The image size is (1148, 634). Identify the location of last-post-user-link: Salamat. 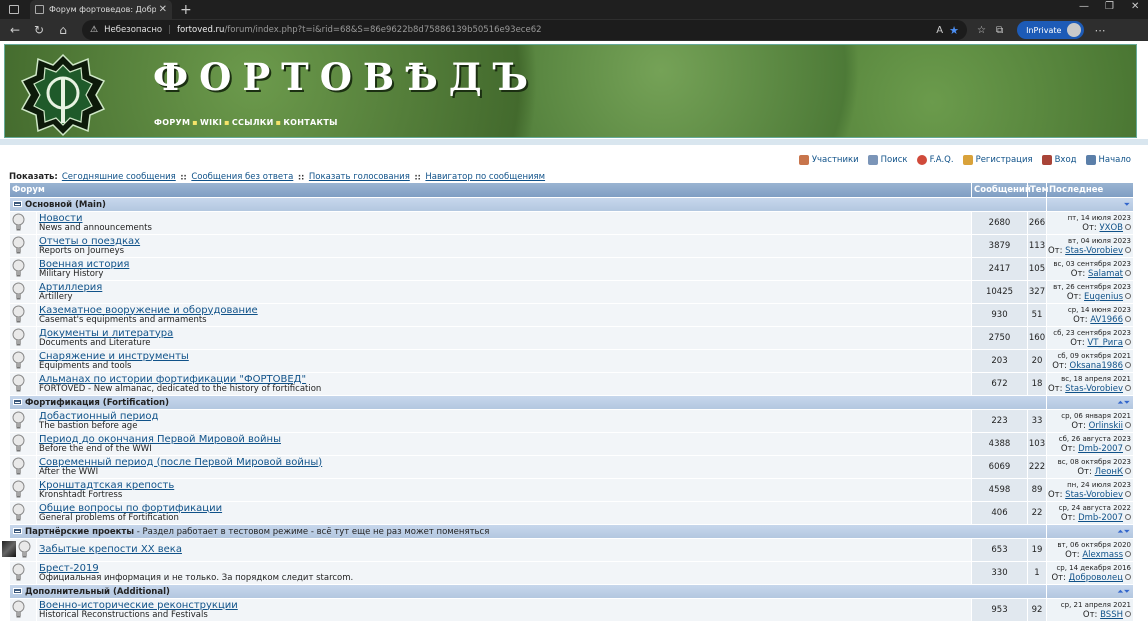
(1105, 274).